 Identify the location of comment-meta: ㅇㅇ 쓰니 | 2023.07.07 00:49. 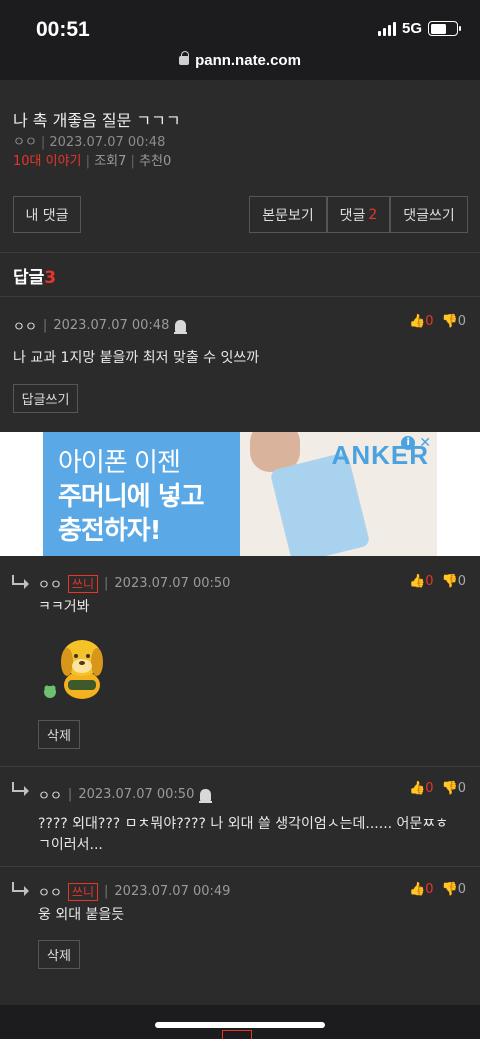
(134, 891).